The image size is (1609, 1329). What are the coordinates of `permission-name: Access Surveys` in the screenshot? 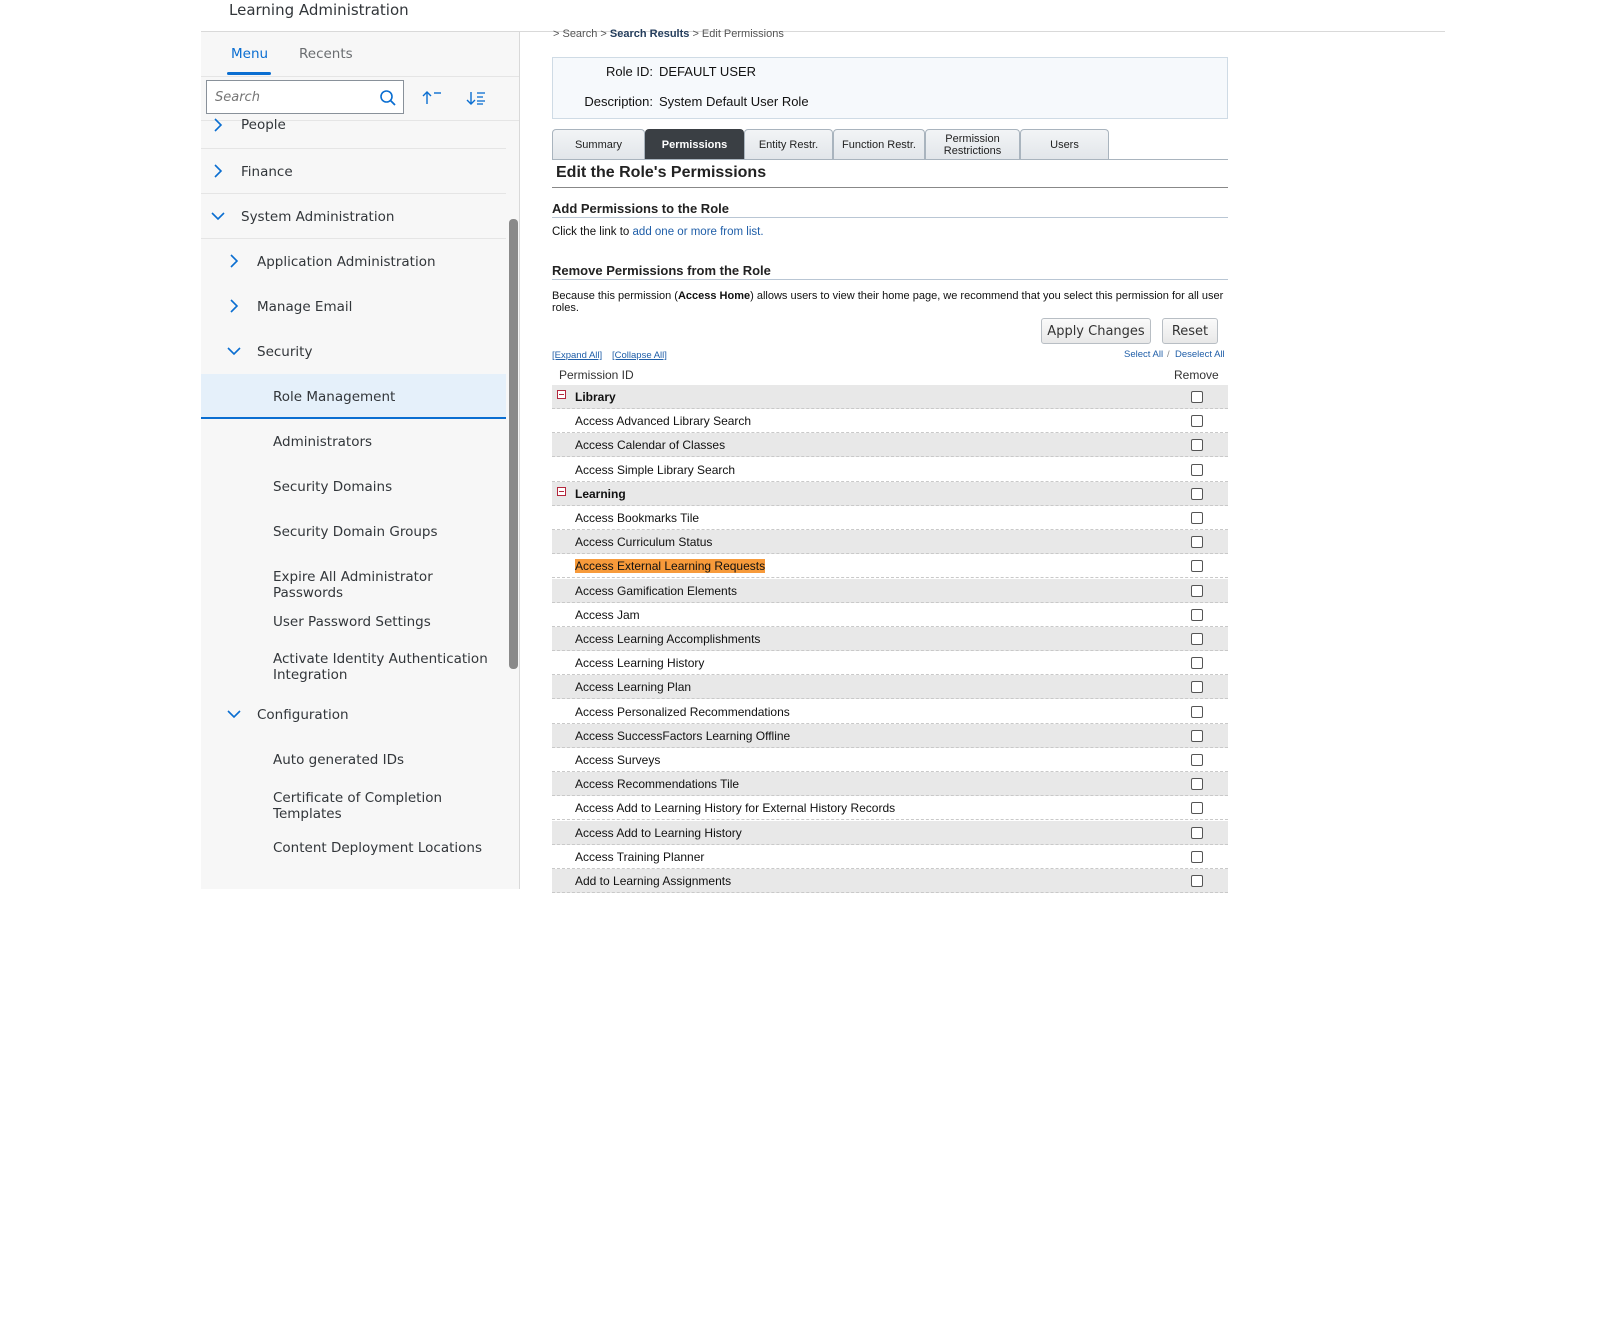 It's located at (618, 760).